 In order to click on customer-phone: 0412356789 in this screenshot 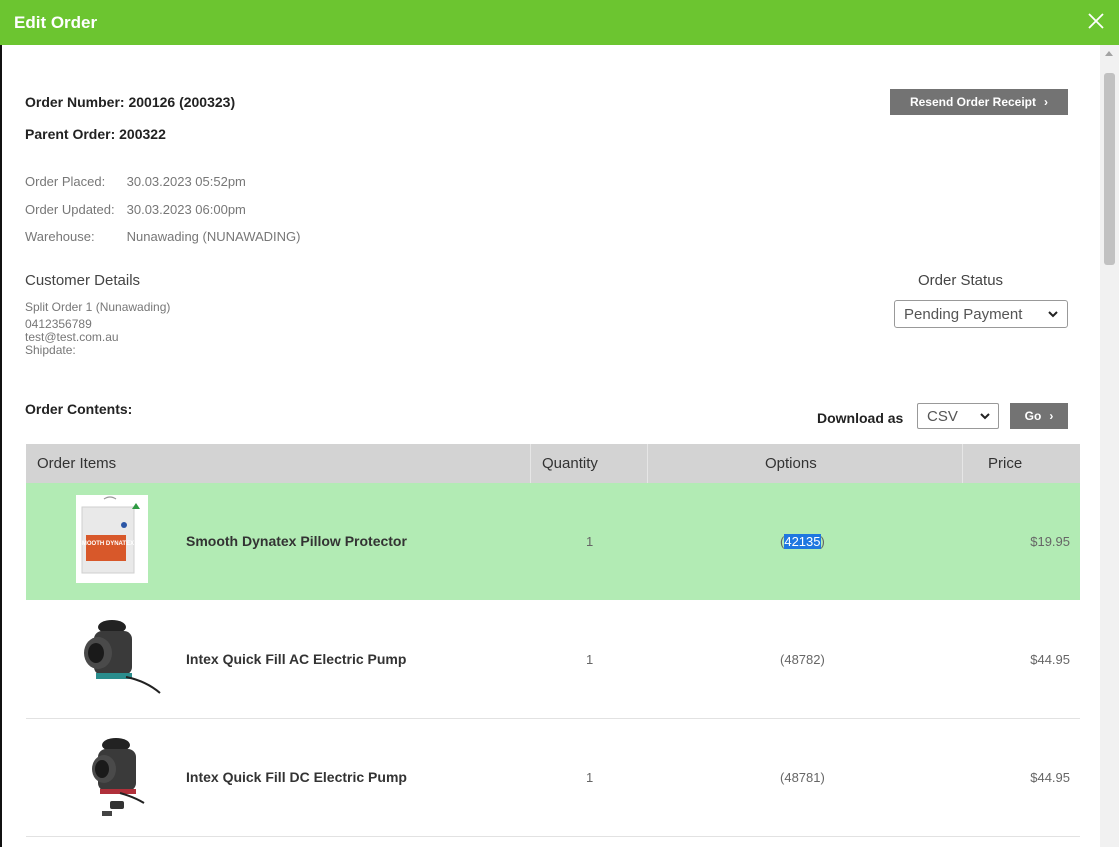, I will do `click(58, 324)`.